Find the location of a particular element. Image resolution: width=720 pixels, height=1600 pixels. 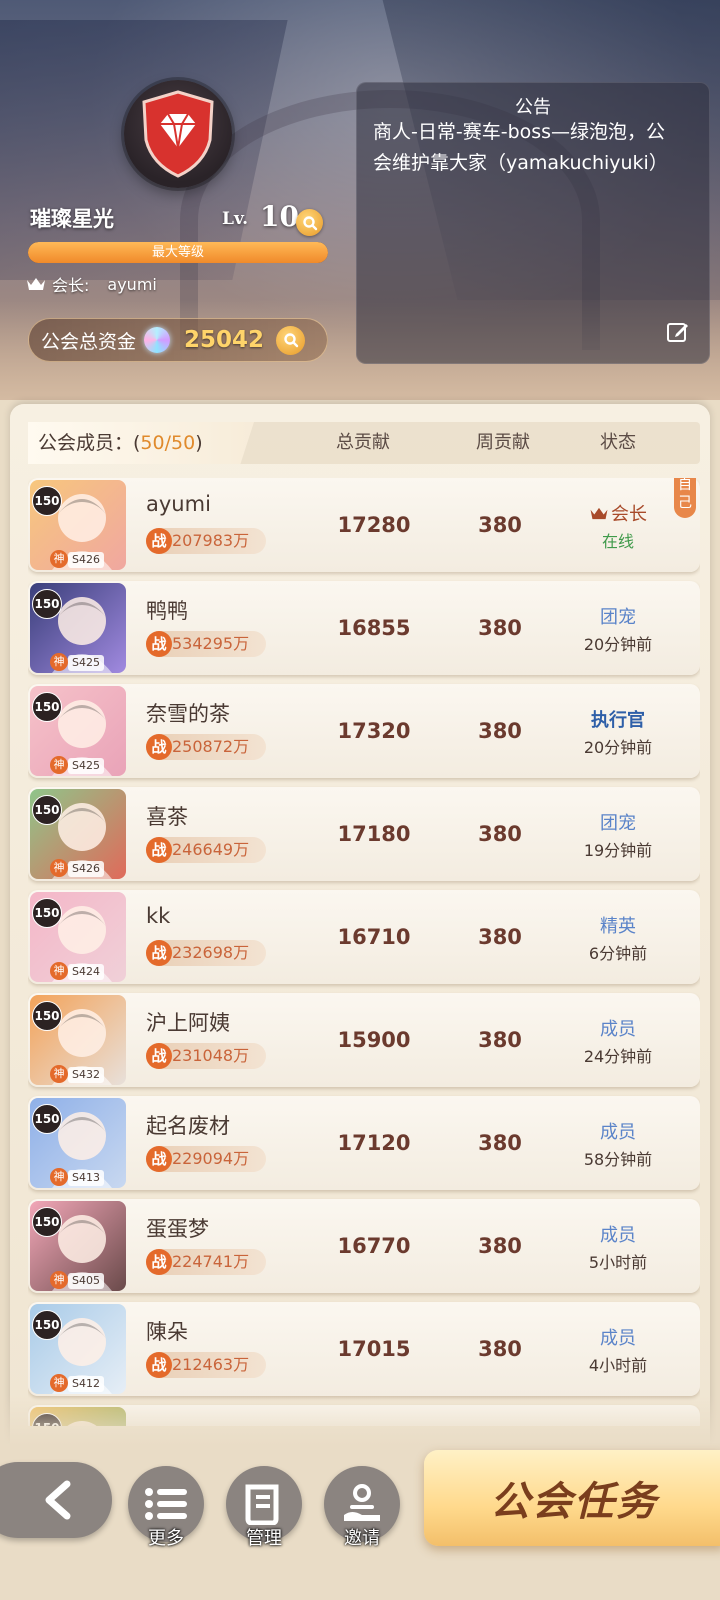

member-power: 战 231048万 is located at coordinates (206, 1056).